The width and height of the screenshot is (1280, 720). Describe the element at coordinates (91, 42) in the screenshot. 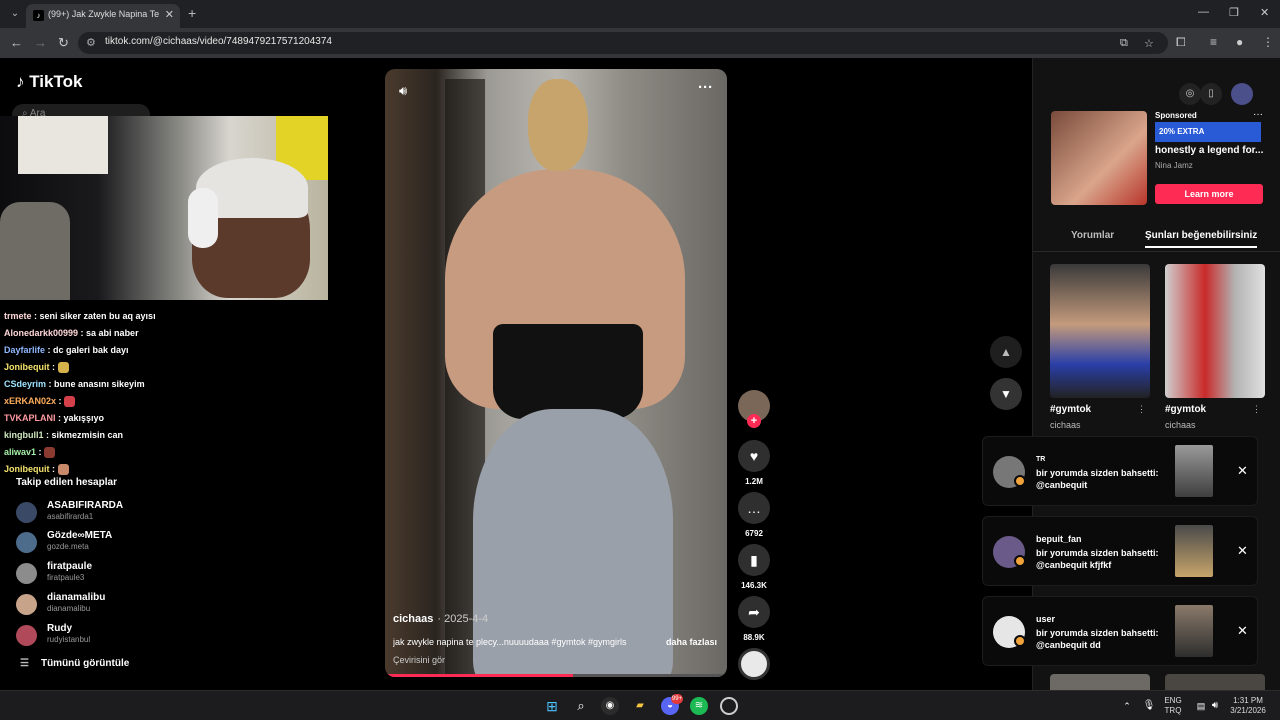

I see `site-info-icon: ⚙` at that location.